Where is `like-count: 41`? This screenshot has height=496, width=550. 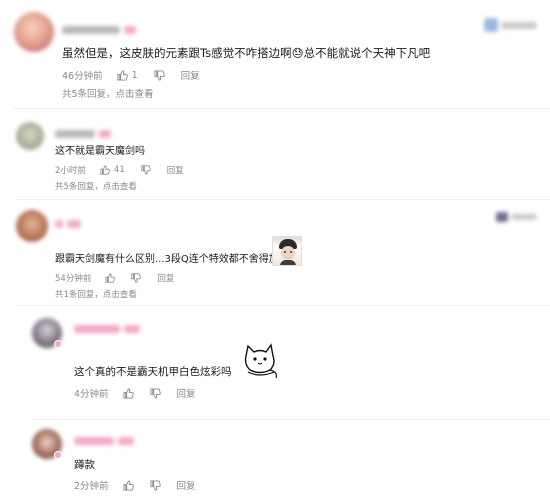
like-count: 41 is located at coordinates (119, 170).